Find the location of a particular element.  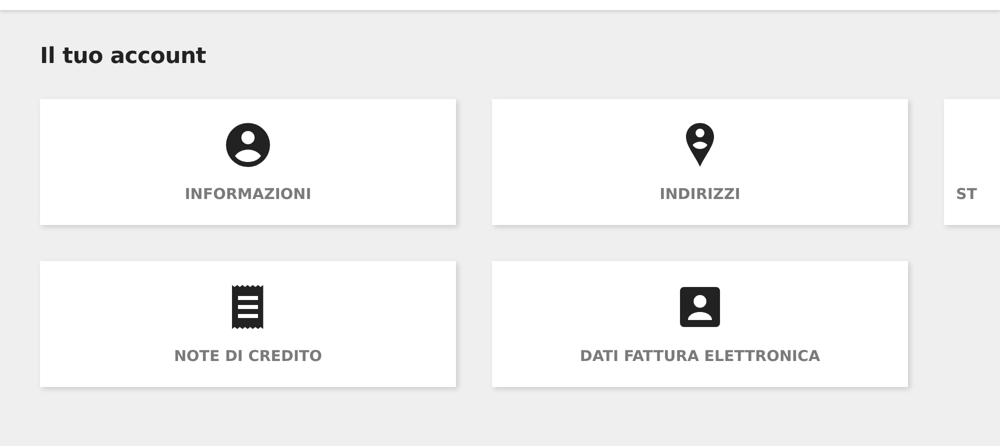

account-card: ST is located at coordinates (972, 162).